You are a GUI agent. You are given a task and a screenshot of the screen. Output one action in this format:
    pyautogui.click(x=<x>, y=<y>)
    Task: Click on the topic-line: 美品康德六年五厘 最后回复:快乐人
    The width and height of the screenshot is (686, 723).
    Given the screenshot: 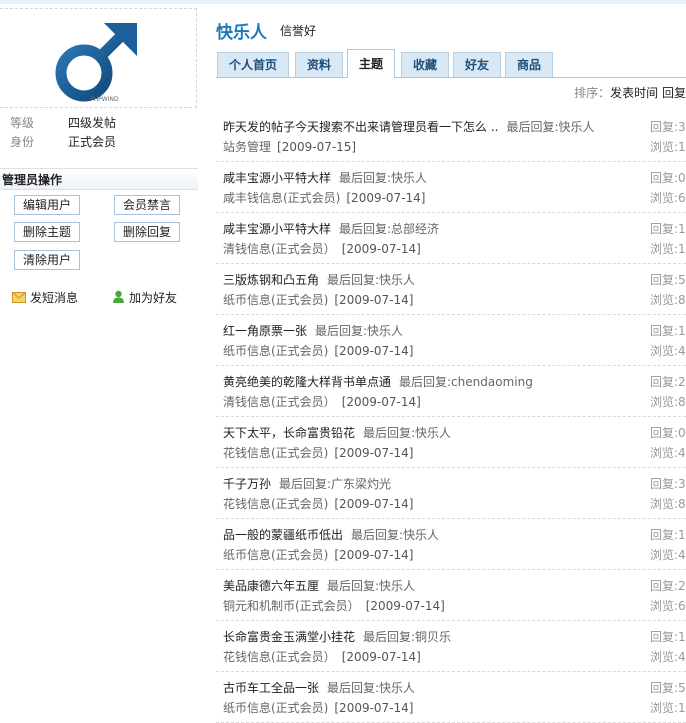 What is the action you would take?
    pyautogui.click(x=319, y=585)
    